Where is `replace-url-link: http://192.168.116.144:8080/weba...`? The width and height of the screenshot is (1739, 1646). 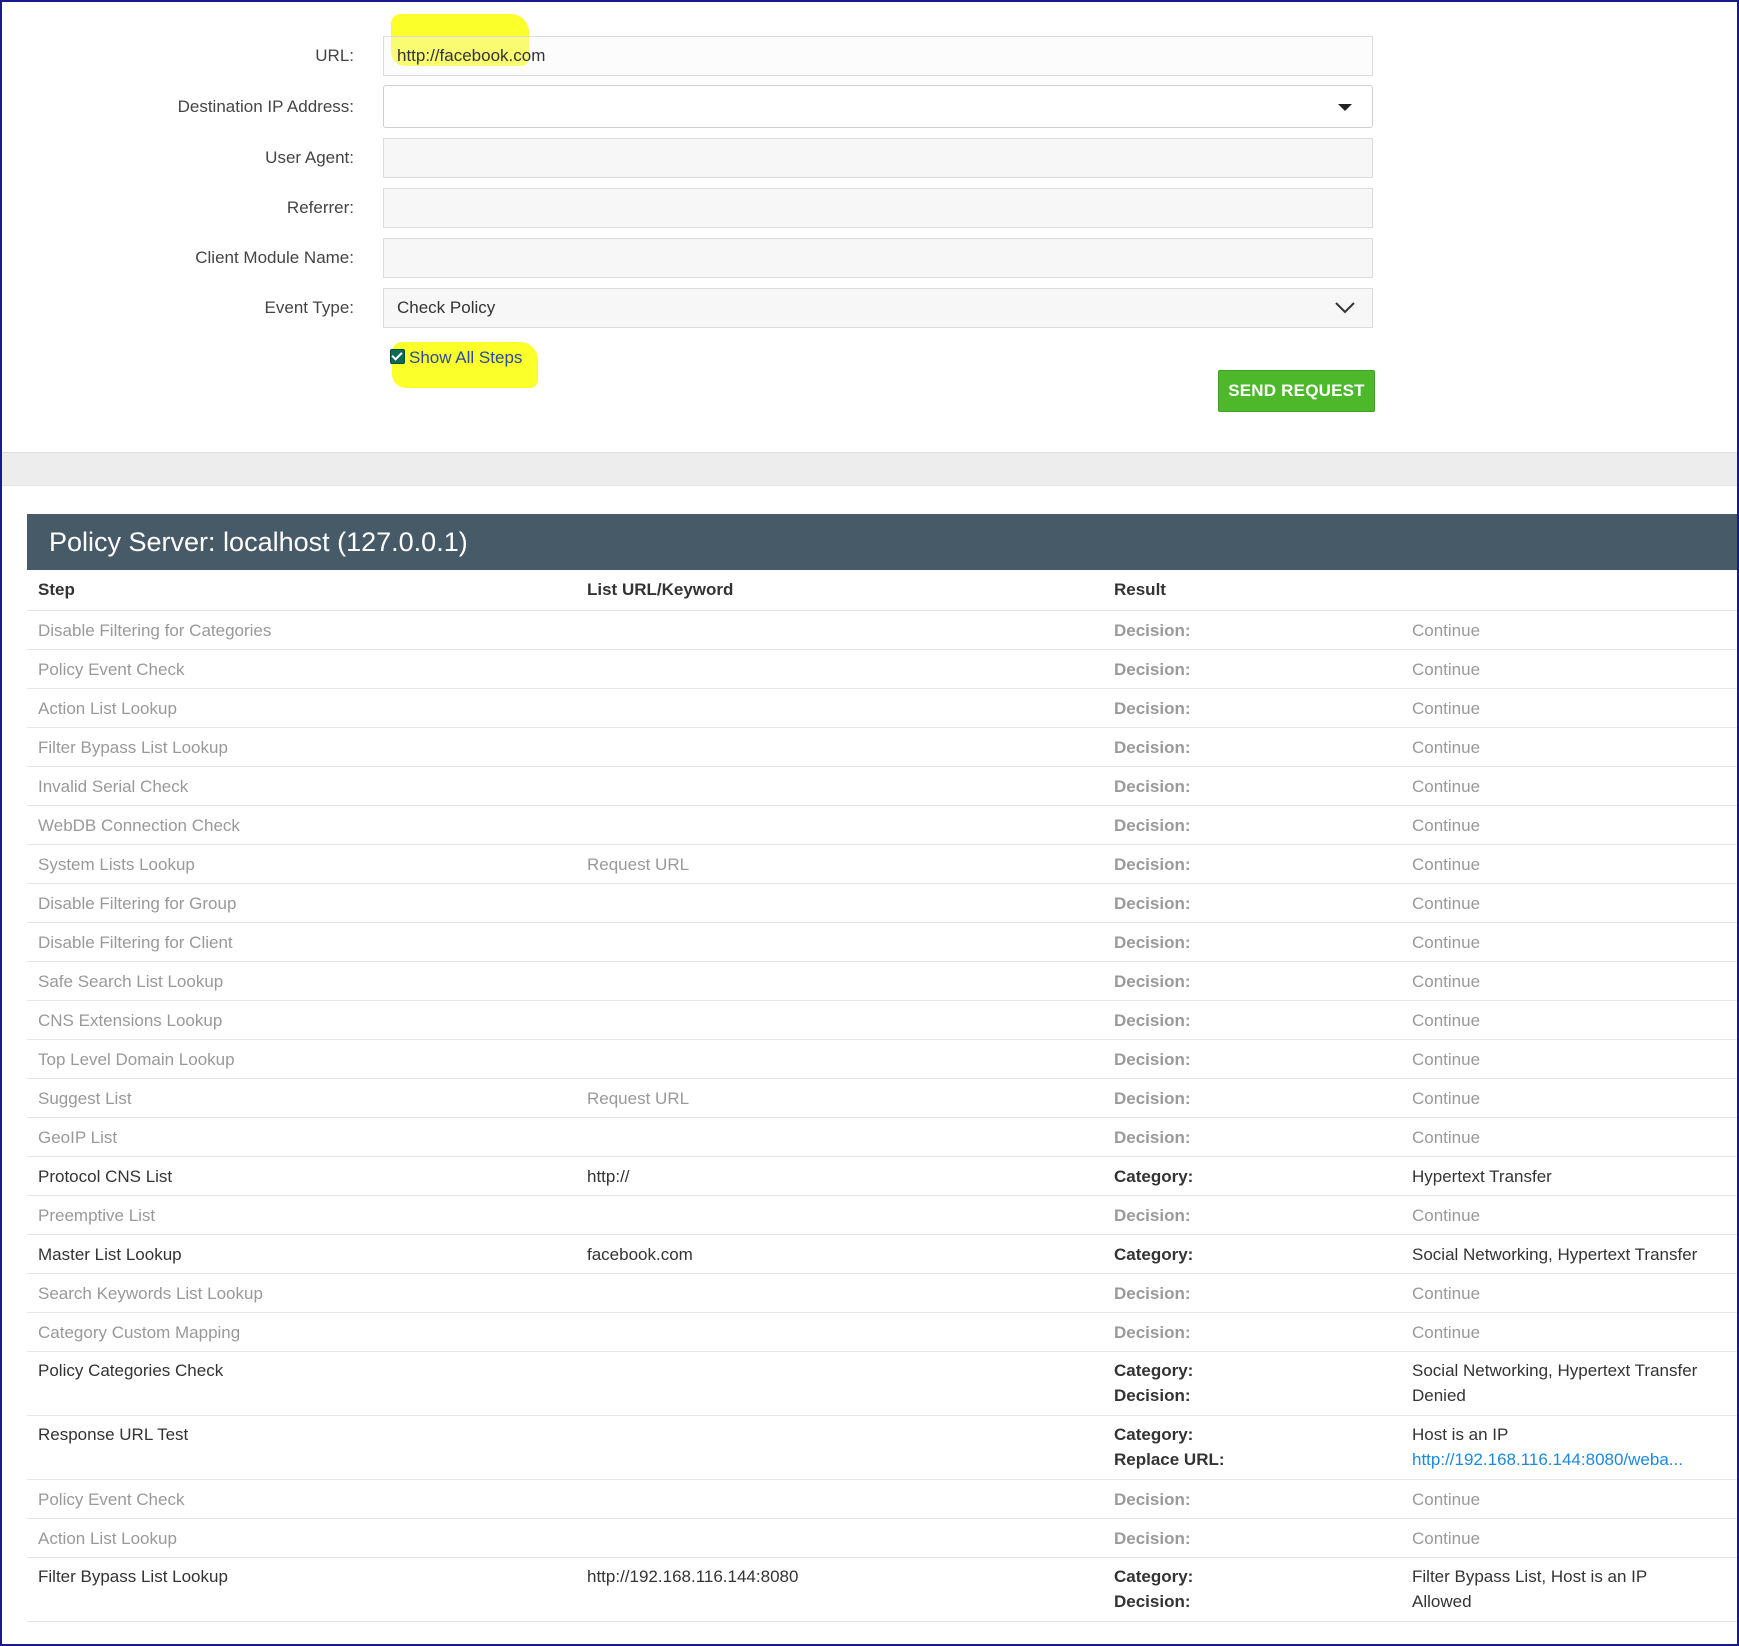 replace-url-link: http://192.168.116.144:8080/weba... is located at coordinates (1552, 1459).